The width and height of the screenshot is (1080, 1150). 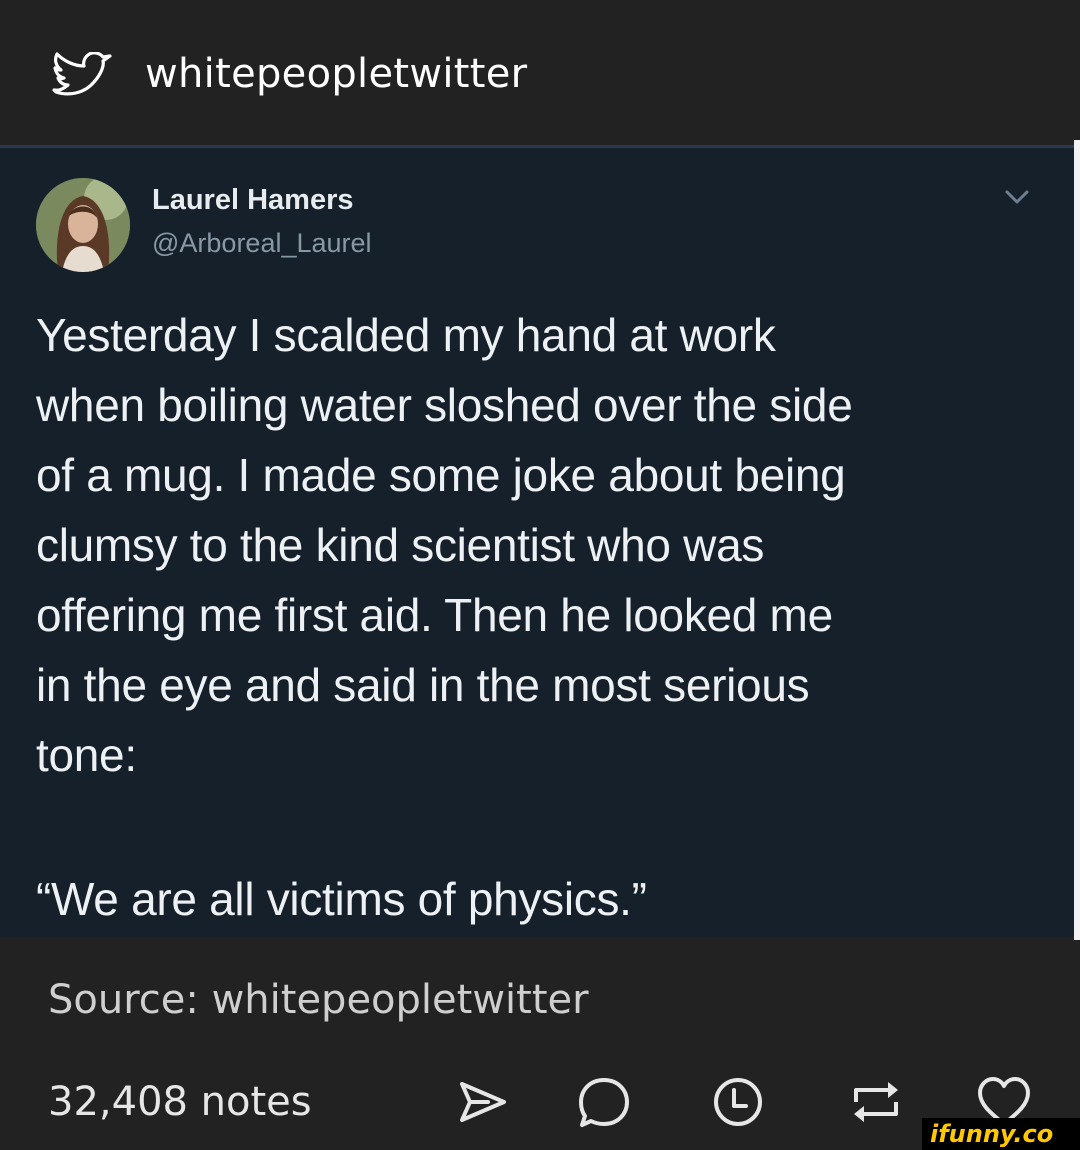 I want to click on ifunny-watermark: ifunny.co, so click(x=1001, y=1134).